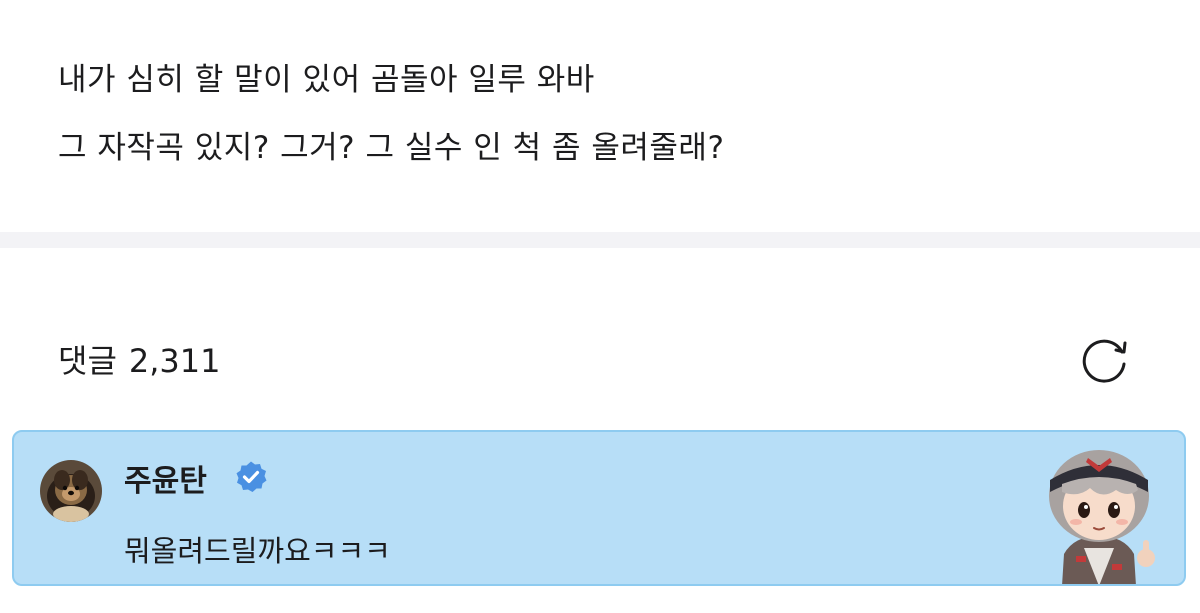 The image size is (1200, 613). I want to click on comments-label: 댓글, so click(87, 361).